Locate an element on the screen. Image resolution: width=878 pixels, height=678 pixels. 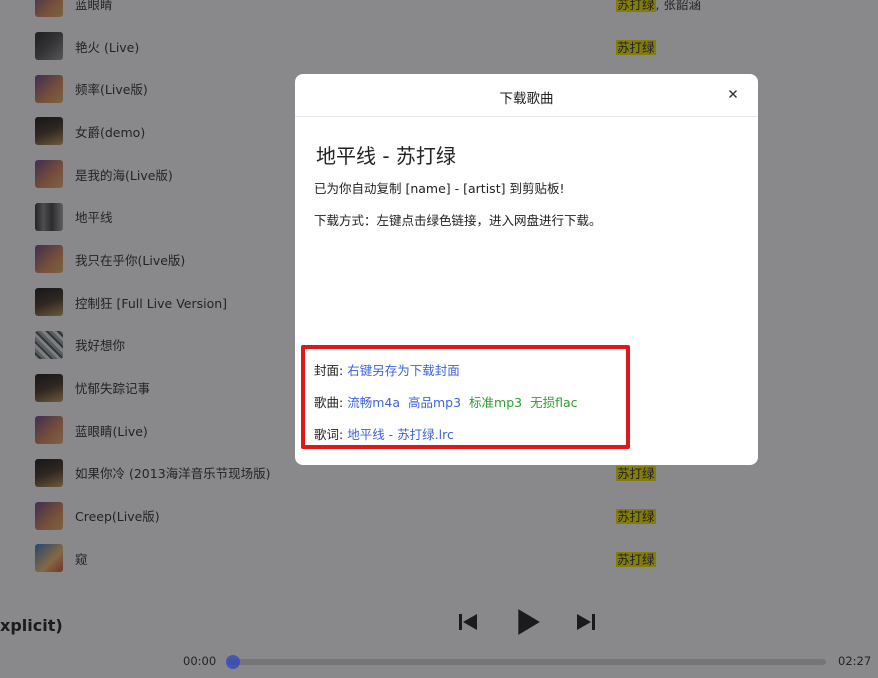
dialog-header: 下载歌曲 is located at coordinates (526, 95).